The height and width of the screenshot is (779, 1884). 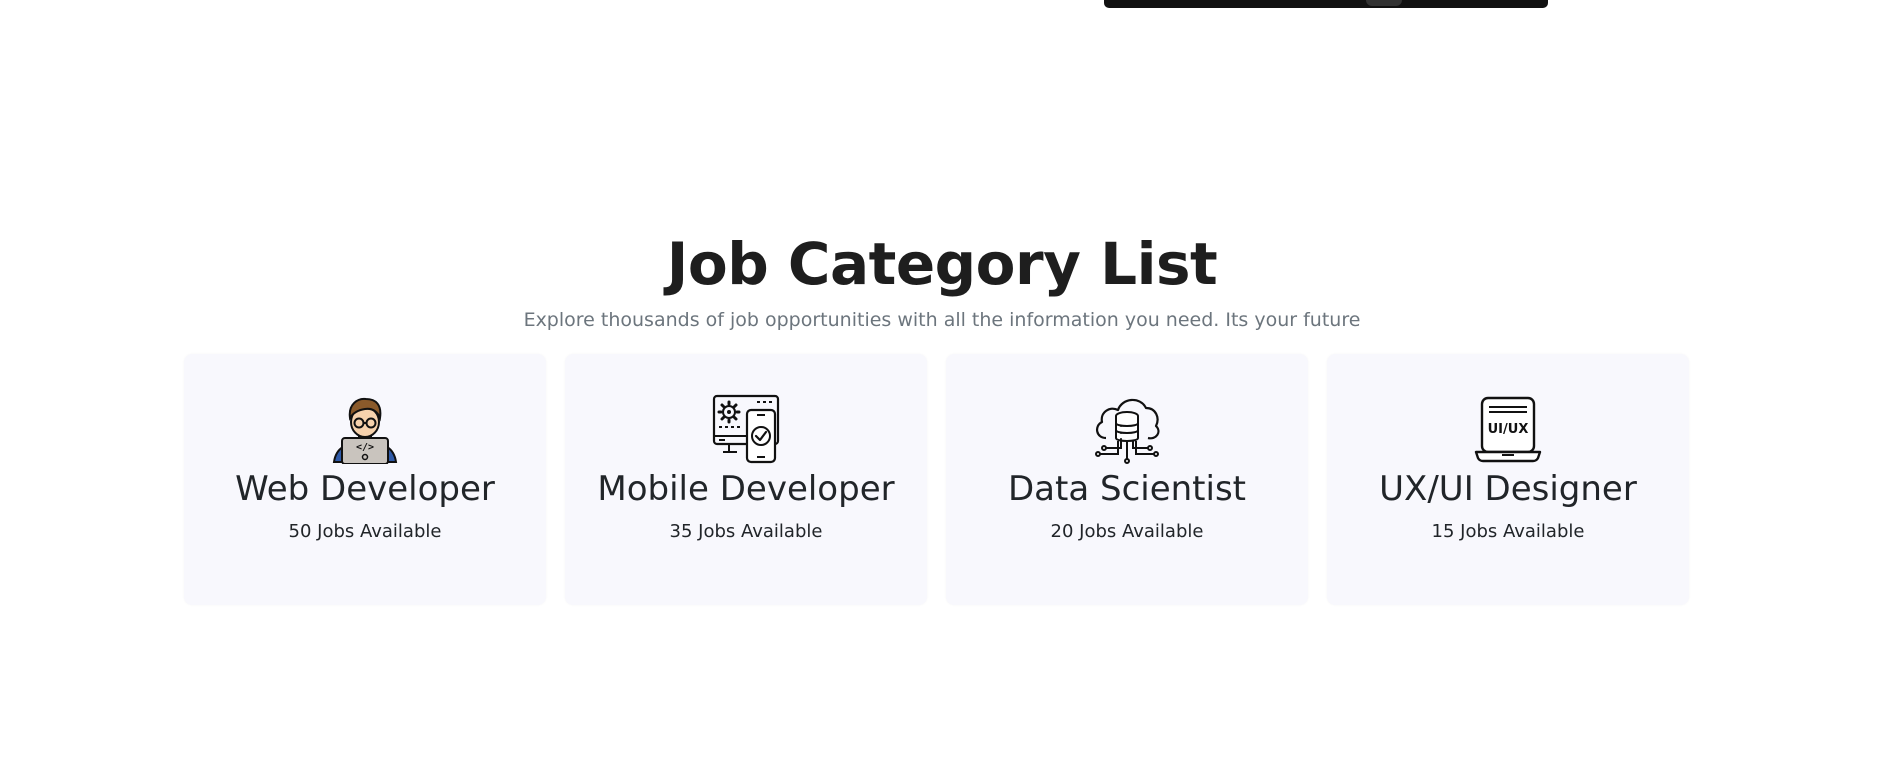 I want to click on card-job-count: 20 Jobs Available, so click(x=1127, y=531).